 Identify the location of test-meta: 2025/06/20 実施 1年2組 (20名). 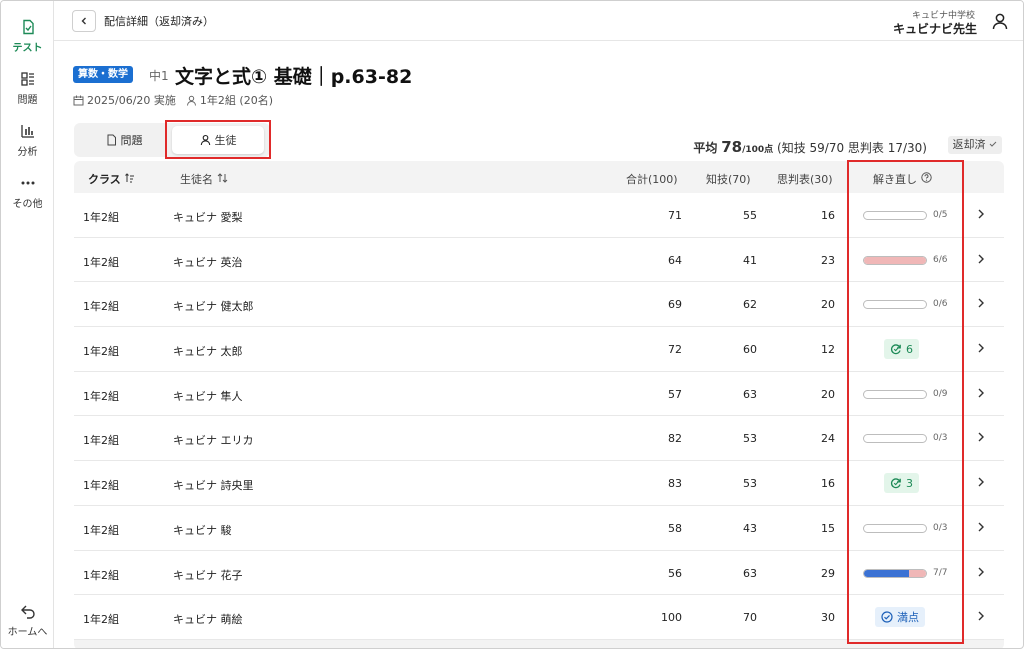
(173, 100).